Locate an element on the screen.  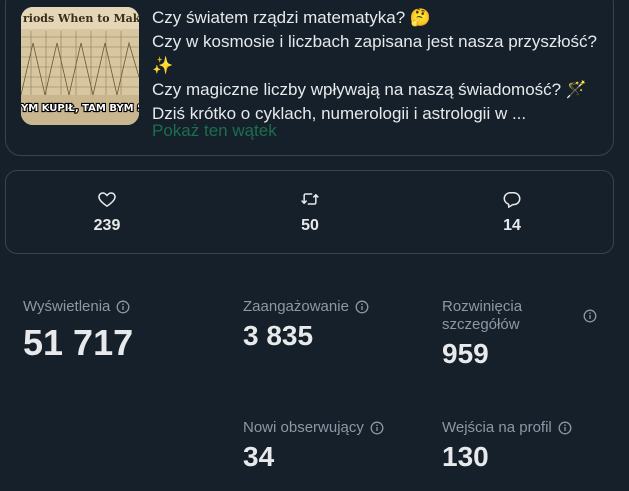
profile-visits-metric: Wejścia na profil 130 is located at coordinates (507, 446).